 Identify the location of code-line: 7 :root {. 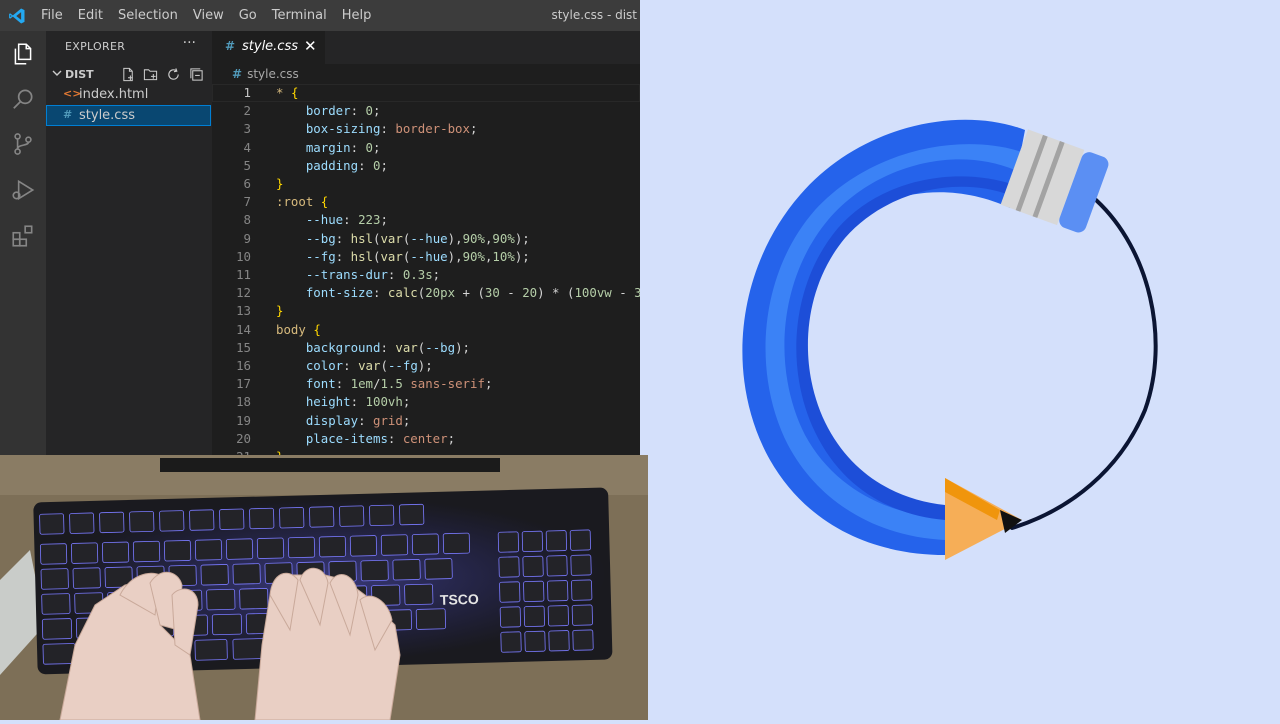
(426, 202).